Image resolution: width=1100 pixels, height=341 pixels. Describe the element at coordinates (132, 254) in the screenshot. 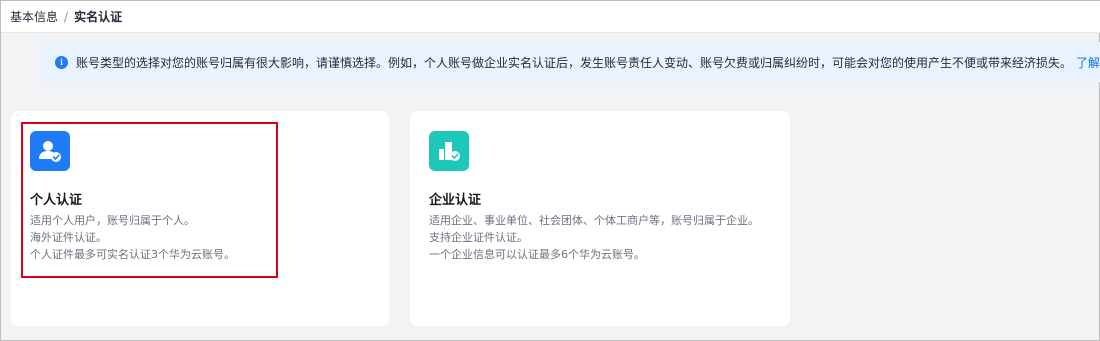

I see `personal-desc-line: 个人证件最多可实名认证3个华为云账号。` at that location.